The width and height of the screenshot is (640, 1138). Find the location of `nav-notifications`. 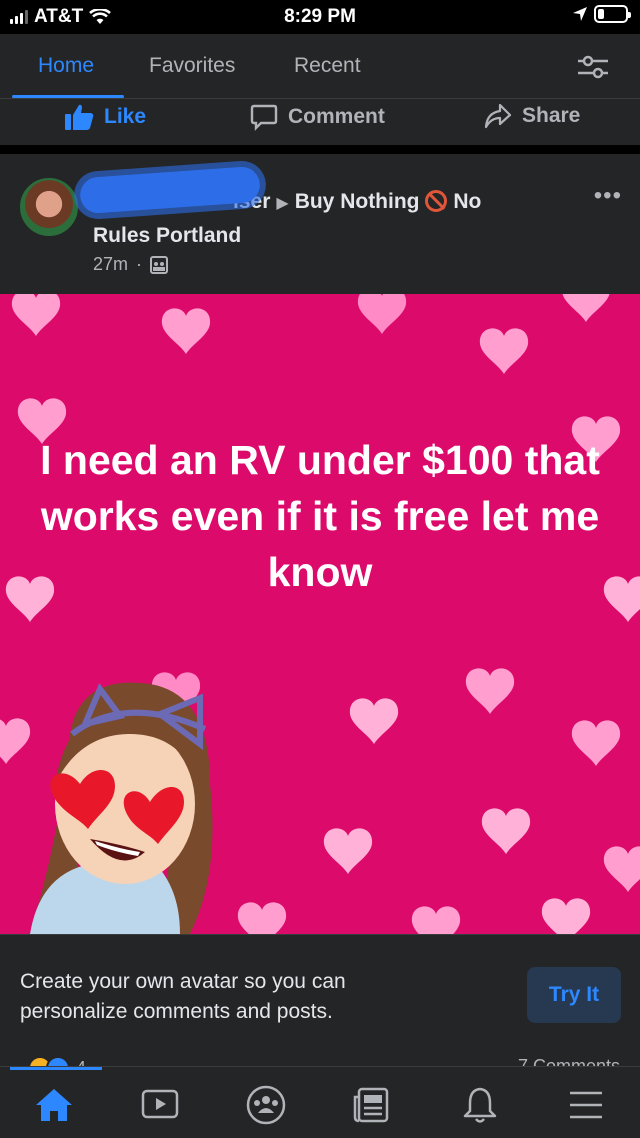

nav-notifications is located at coordinates (480, 1105).